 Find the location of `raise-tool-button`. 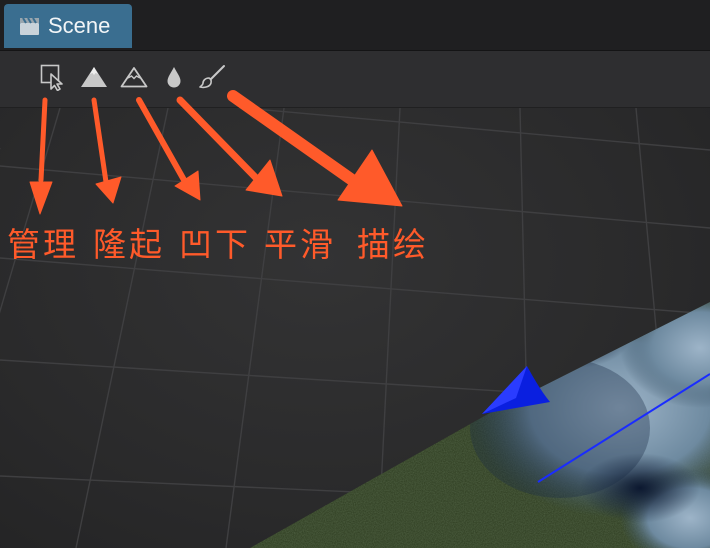

raise-tool-button is located at coordinates (94, 79).